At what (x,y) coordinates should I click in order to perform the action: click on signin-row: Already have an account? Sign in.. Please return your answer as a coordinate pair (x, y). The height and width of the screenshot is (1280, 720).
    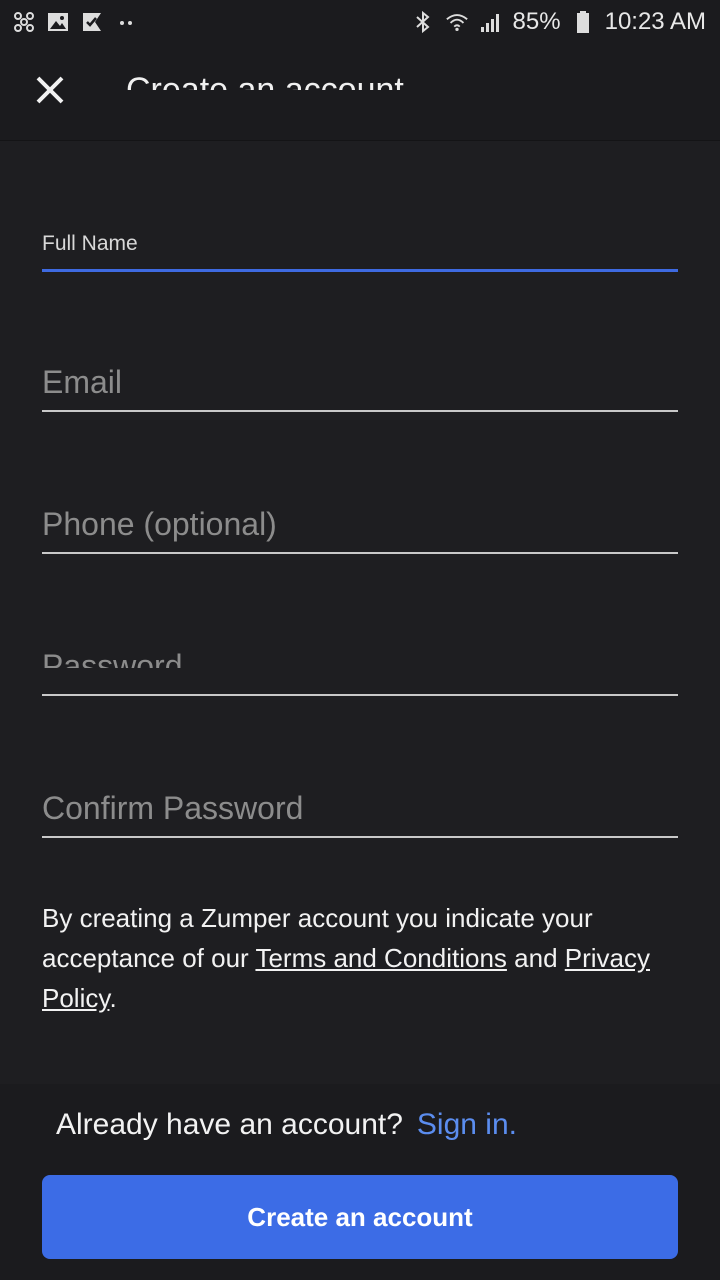
    Looking at the image, I should click on (286, 1125).